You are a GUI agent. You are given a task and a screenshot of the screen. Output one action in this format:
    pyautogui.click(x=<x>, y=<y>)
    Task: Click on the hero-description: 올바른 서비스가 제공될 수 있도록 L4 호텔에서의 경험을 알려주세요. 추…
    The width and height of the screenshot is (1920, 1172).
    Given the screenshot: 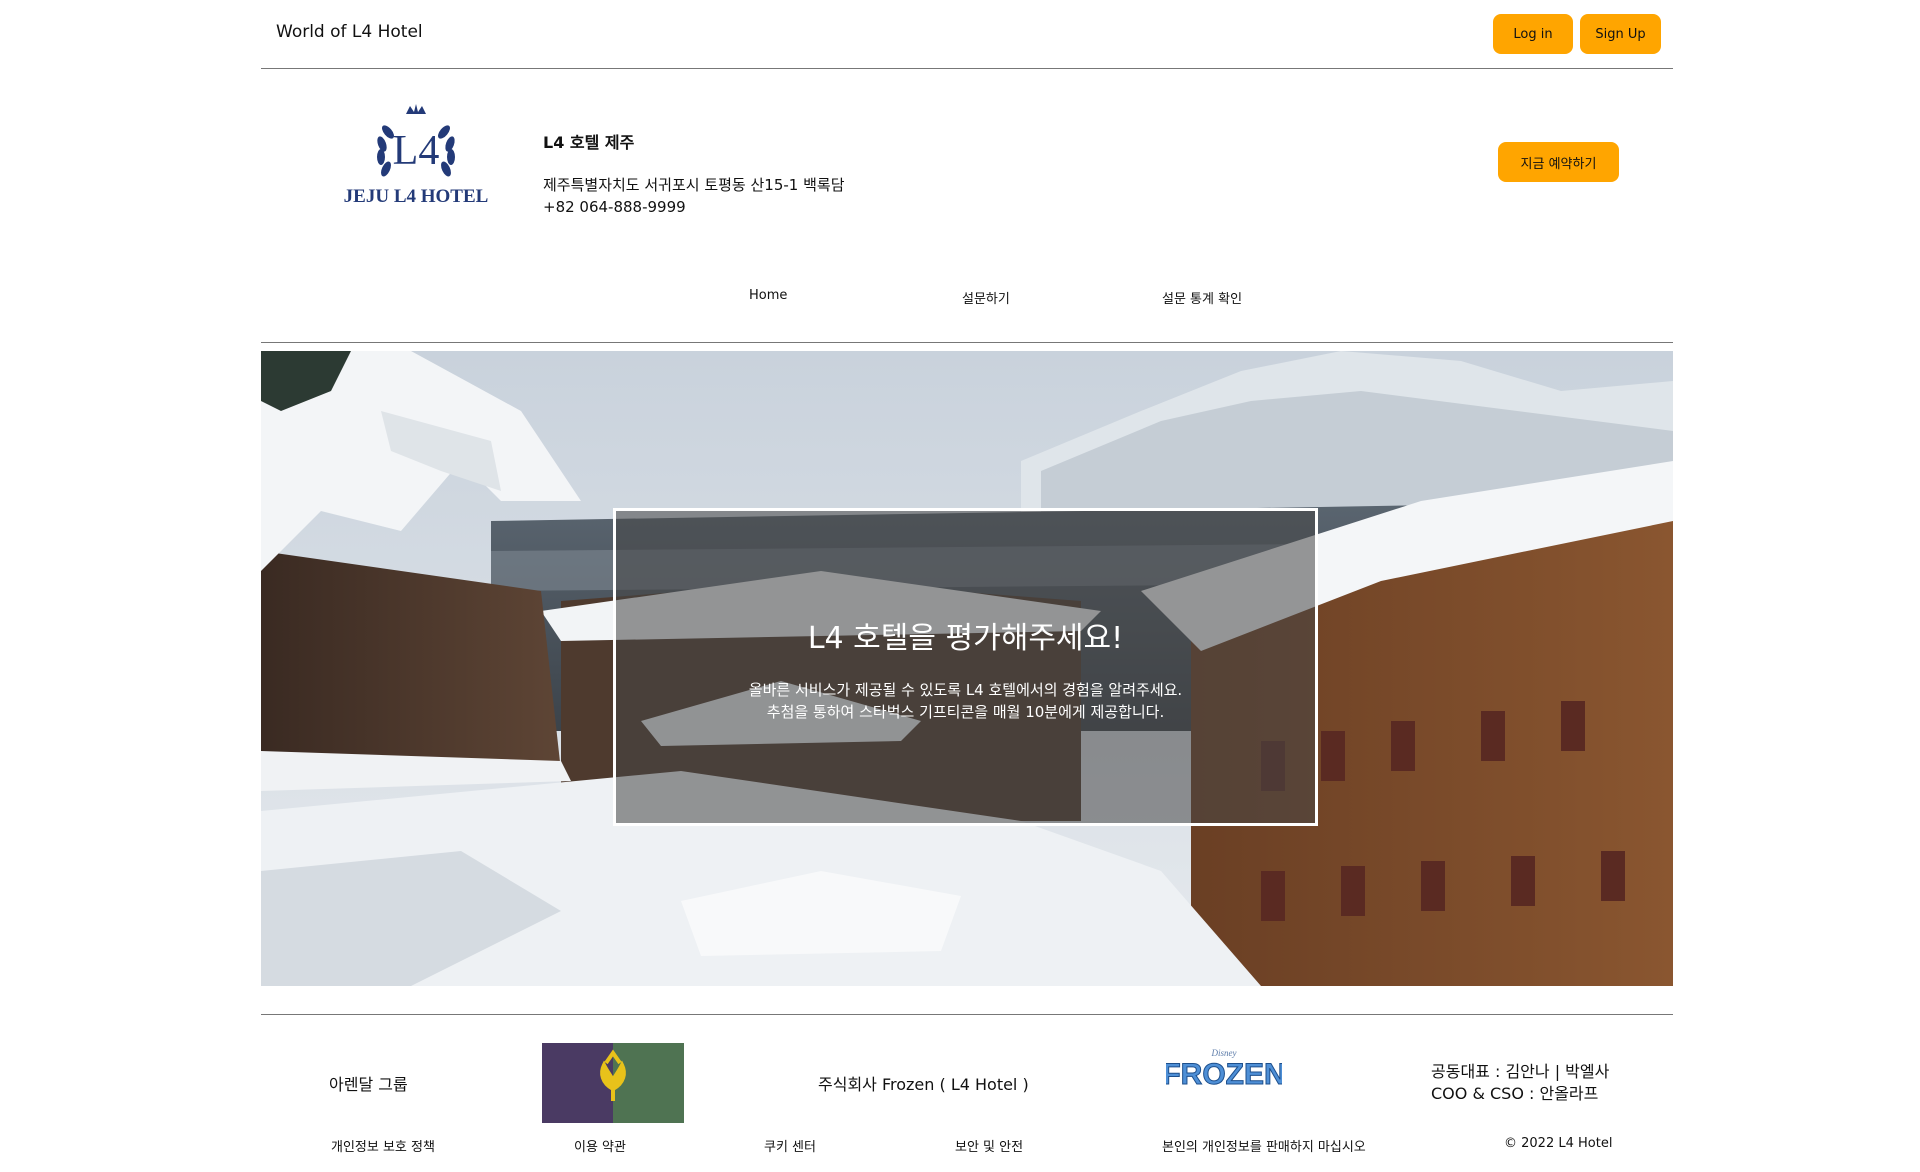 What is the action you would take?
    pyautogui.click(x=965, y=701)
    